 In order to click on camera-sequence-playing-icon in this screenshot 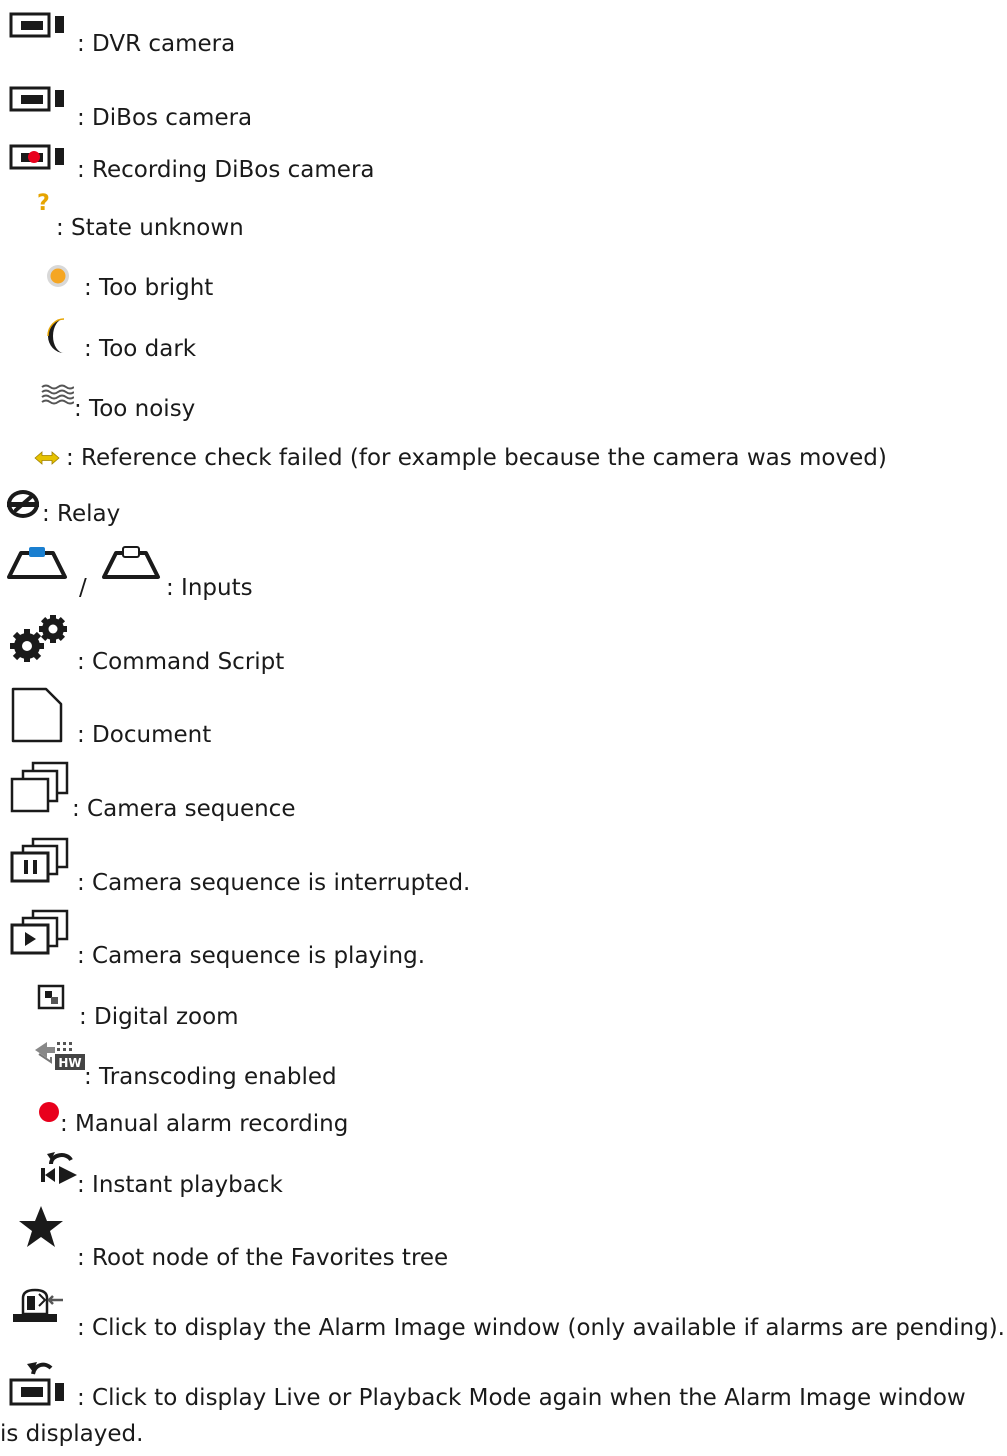, I will do `click(39, 932)`.